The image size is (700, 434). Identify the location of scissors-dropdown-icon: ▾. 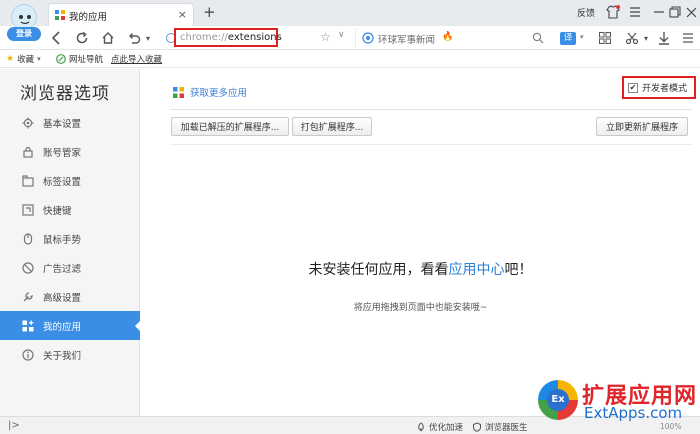
(646, 38).